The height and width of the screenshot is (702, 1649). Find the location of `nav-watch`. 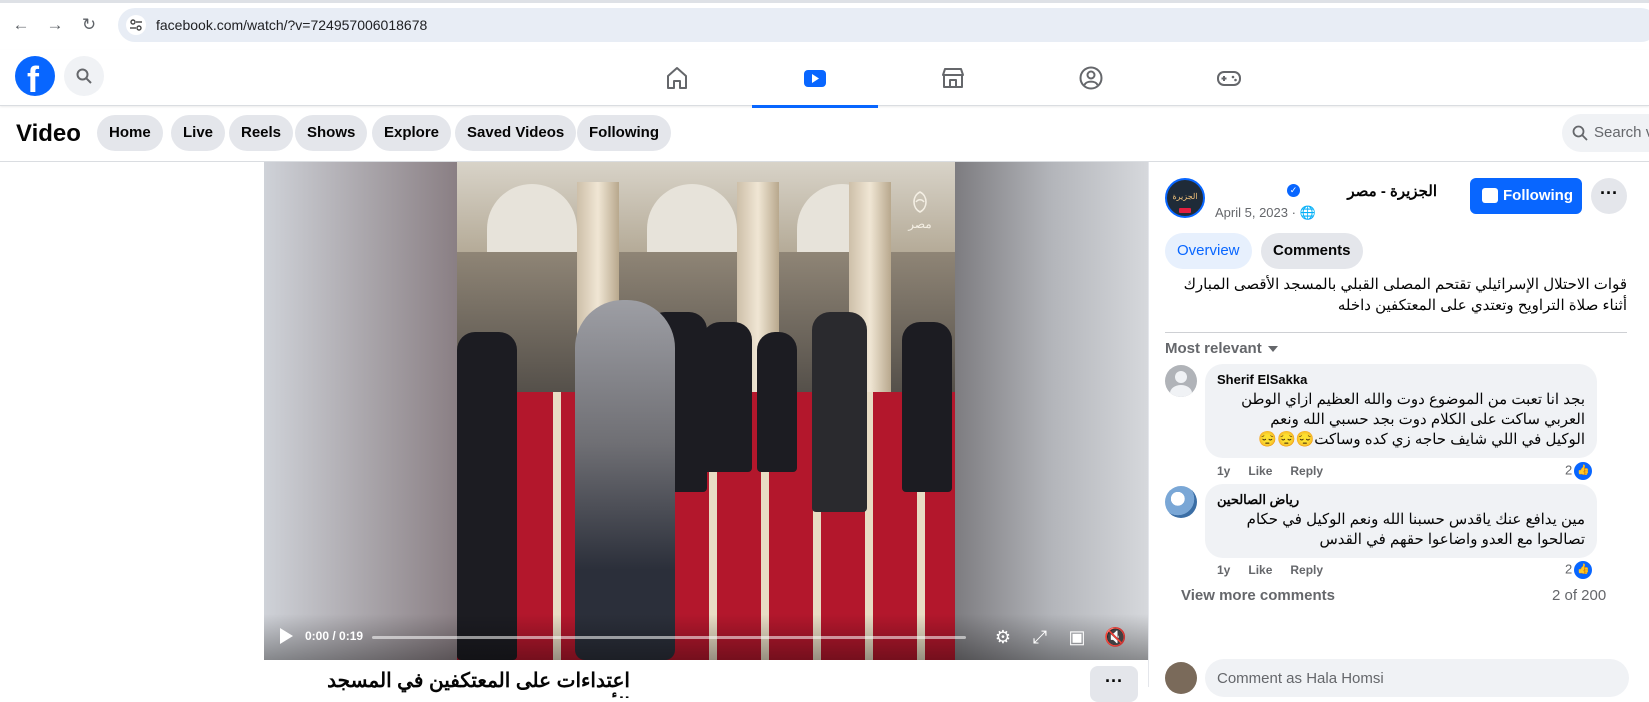

nav-watch is located at coordinates (815, 79).